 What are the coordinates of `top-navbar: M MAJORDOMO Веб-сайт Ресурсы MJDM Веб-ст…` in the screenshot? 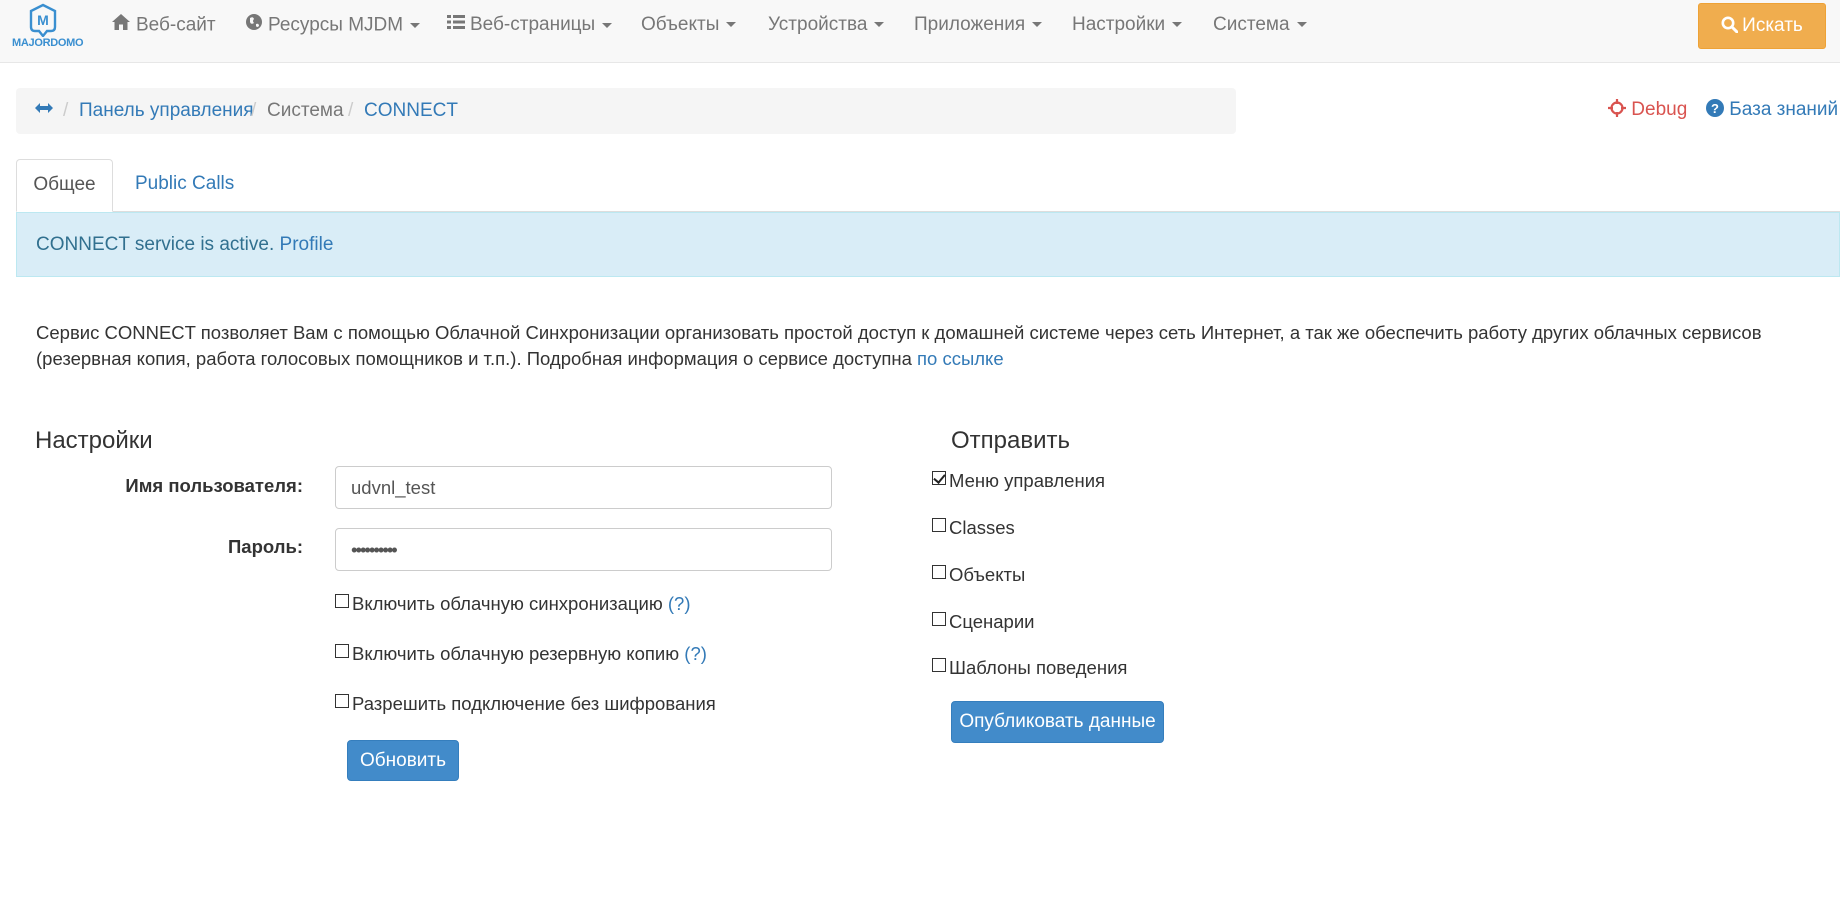 It's located at (920, 31).